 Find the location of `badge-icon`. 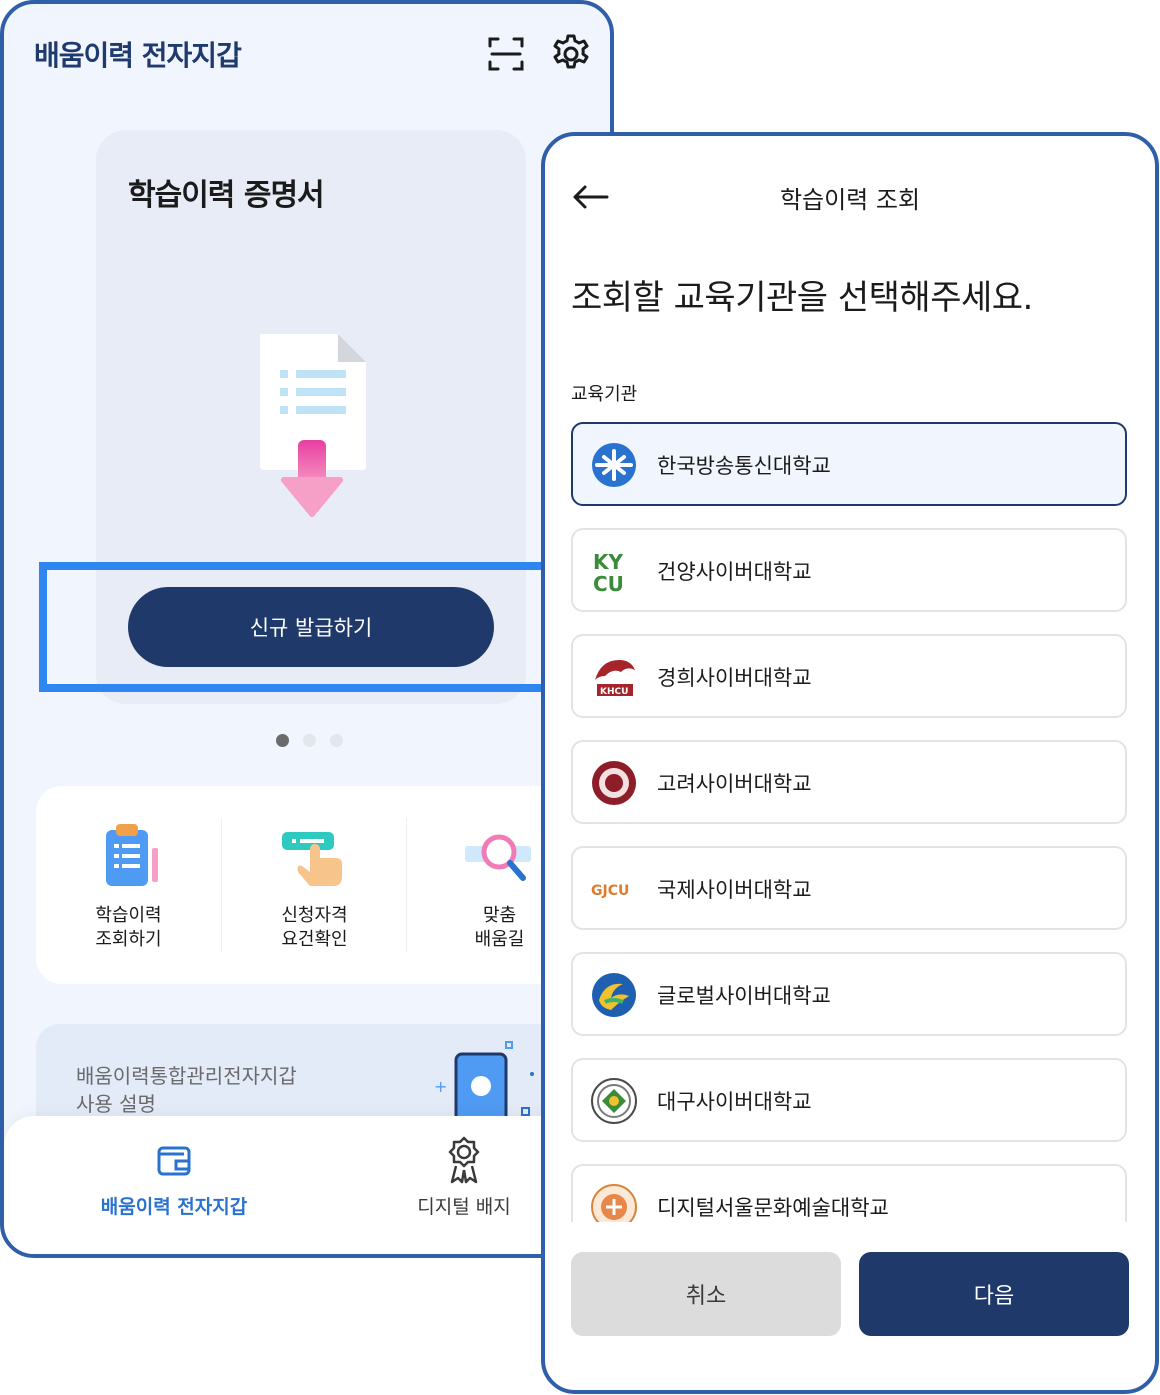

badge-icon is located at coordinates (464, 1160).